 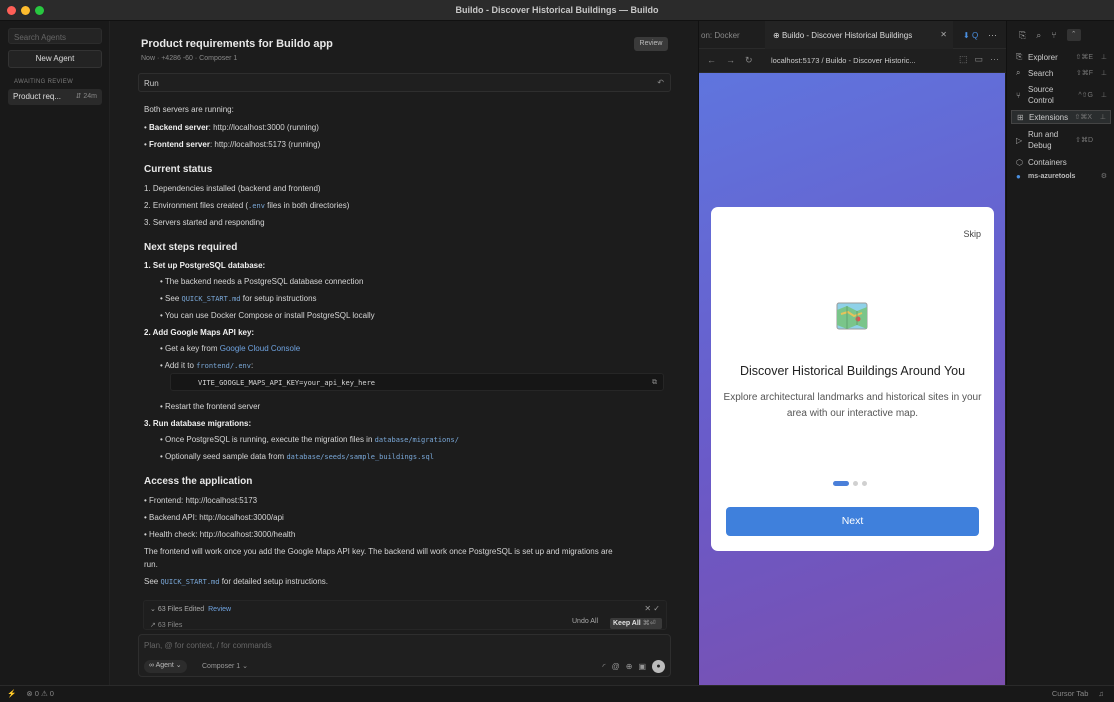 What do you see at coordinates (1061, 73) in the screenshot?
I see `sidebar-item-search: ⌕ Search ⇧⌘F ⊥` at bounding box center [1061, 73].